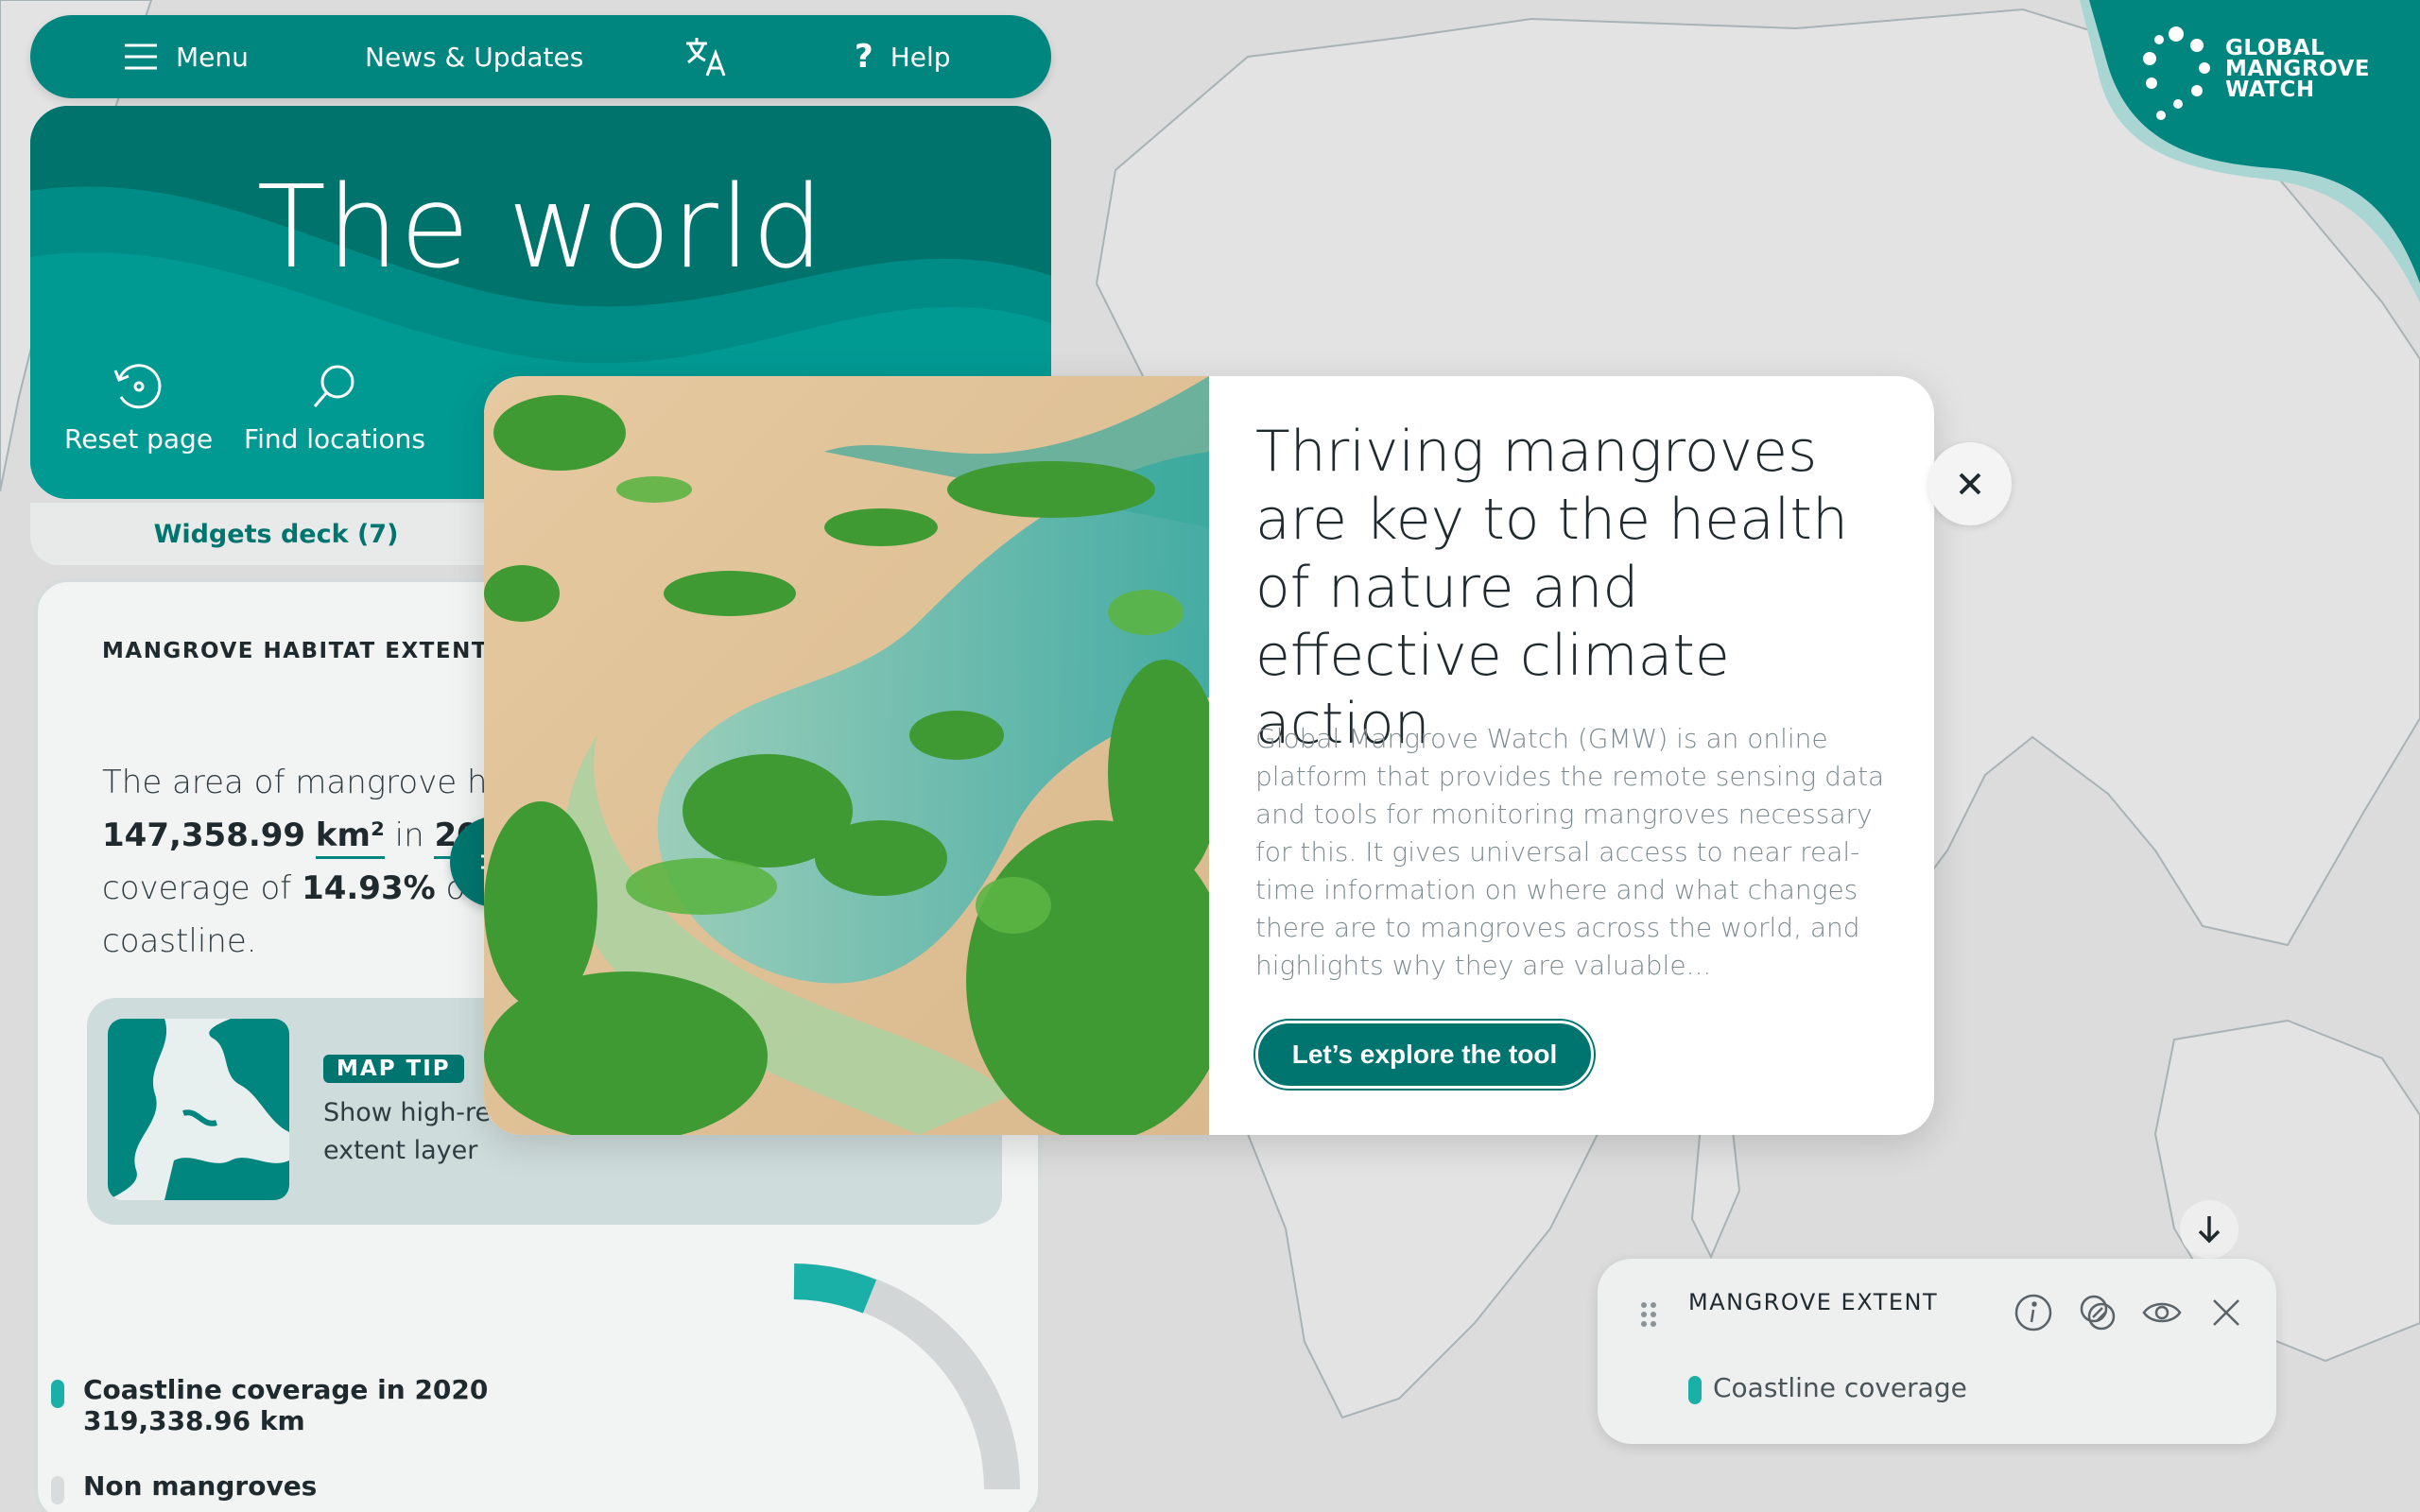 This screenshot has height=1512, width=2420. I want to click on explore-tool-button: Let’s explore the tool, so click(1424, 1055).